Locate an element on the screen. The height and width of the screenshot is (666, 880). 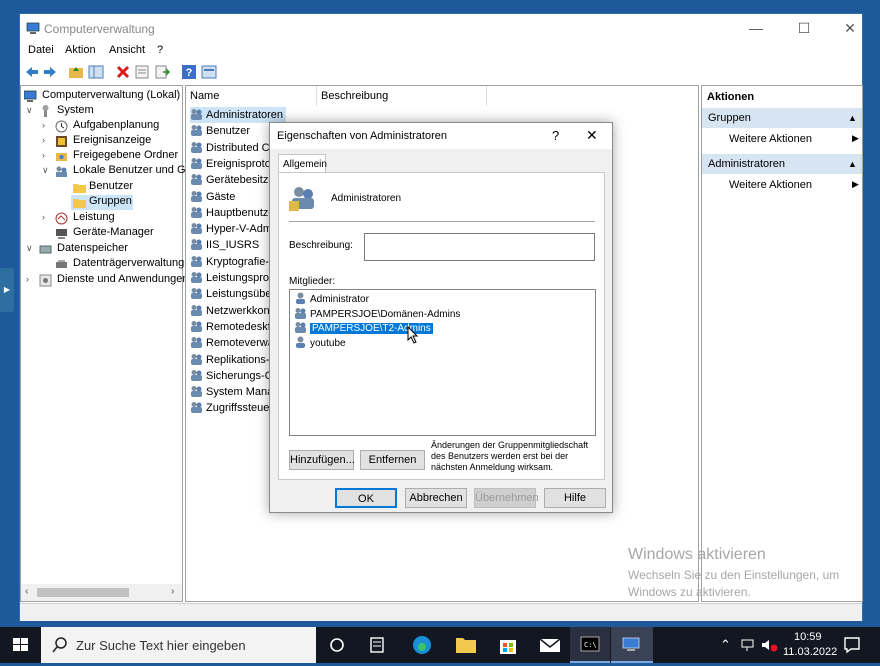
table-row: Zugriffssteuer is located at coordinates (231, 408).